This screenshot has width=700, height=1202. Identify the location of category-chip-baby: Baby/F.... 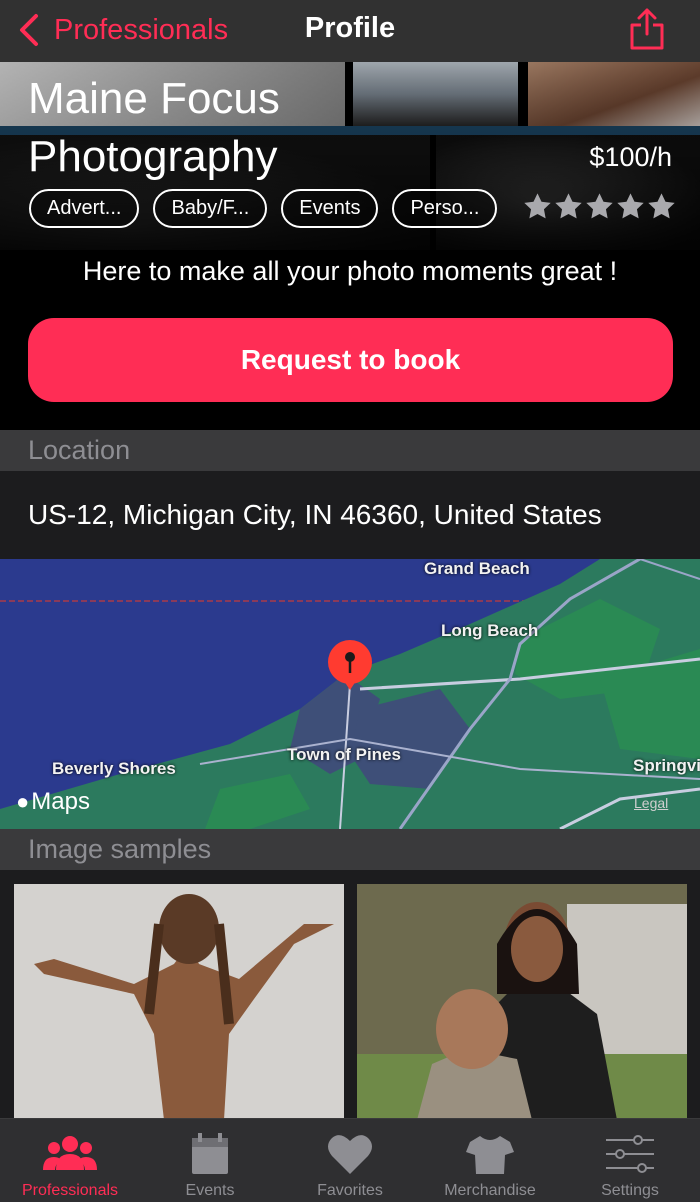
(210, 208).